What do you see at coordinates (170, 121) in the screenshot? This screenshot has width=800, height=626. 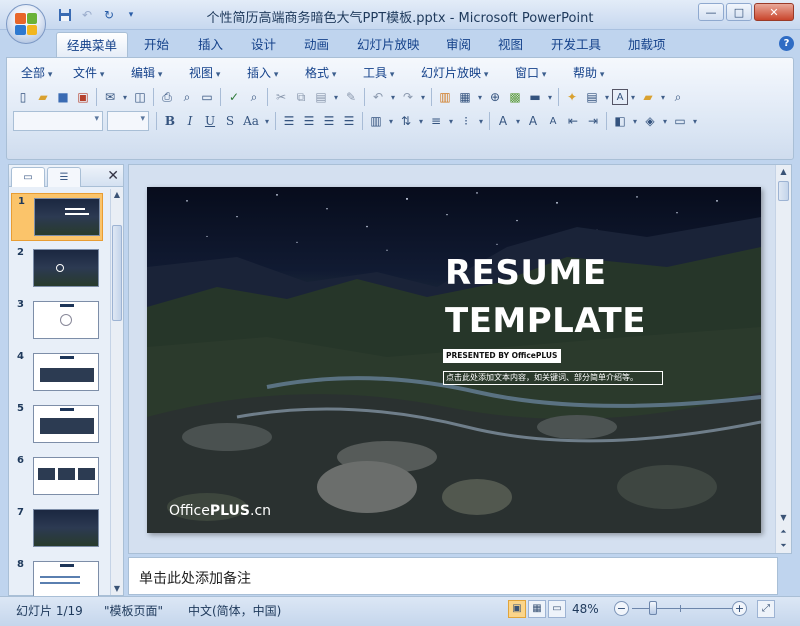 I see `bold-icon: B` at bounding box center [170, 121].